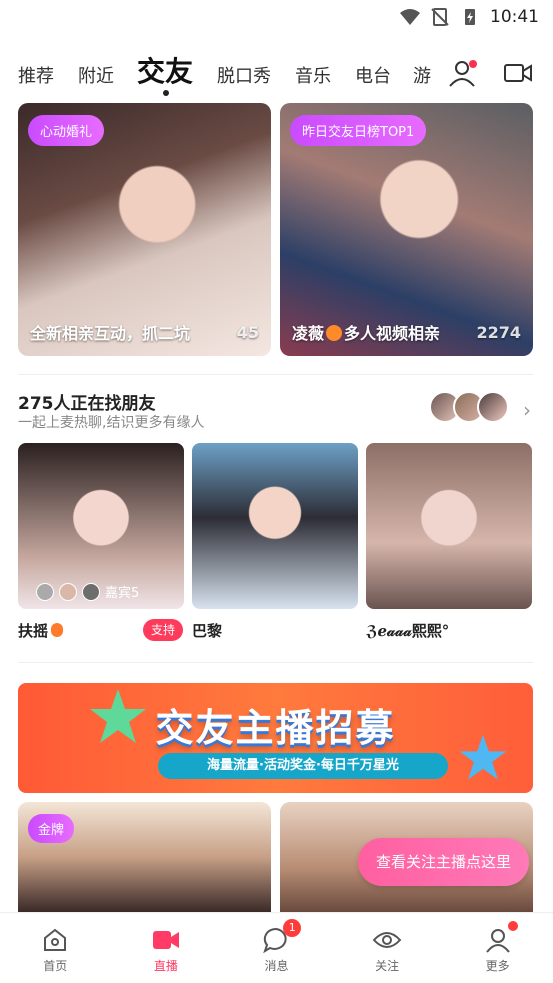  Describe the element at coordinates (96, 75) in the screenshot. I see `tab-nearby: 附近` at that location.